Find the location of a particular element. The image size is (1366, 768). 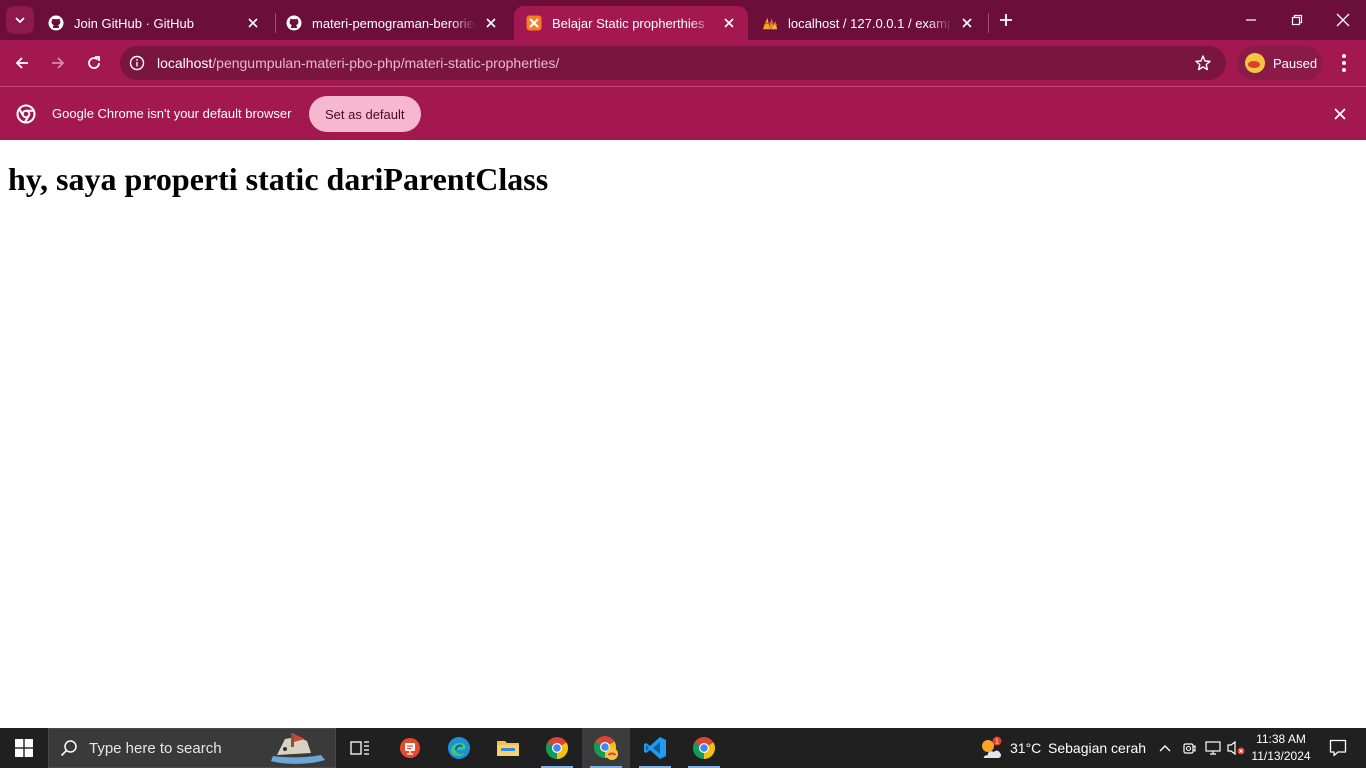

menu-kebab-icon is located at coordinates (1344, 63).